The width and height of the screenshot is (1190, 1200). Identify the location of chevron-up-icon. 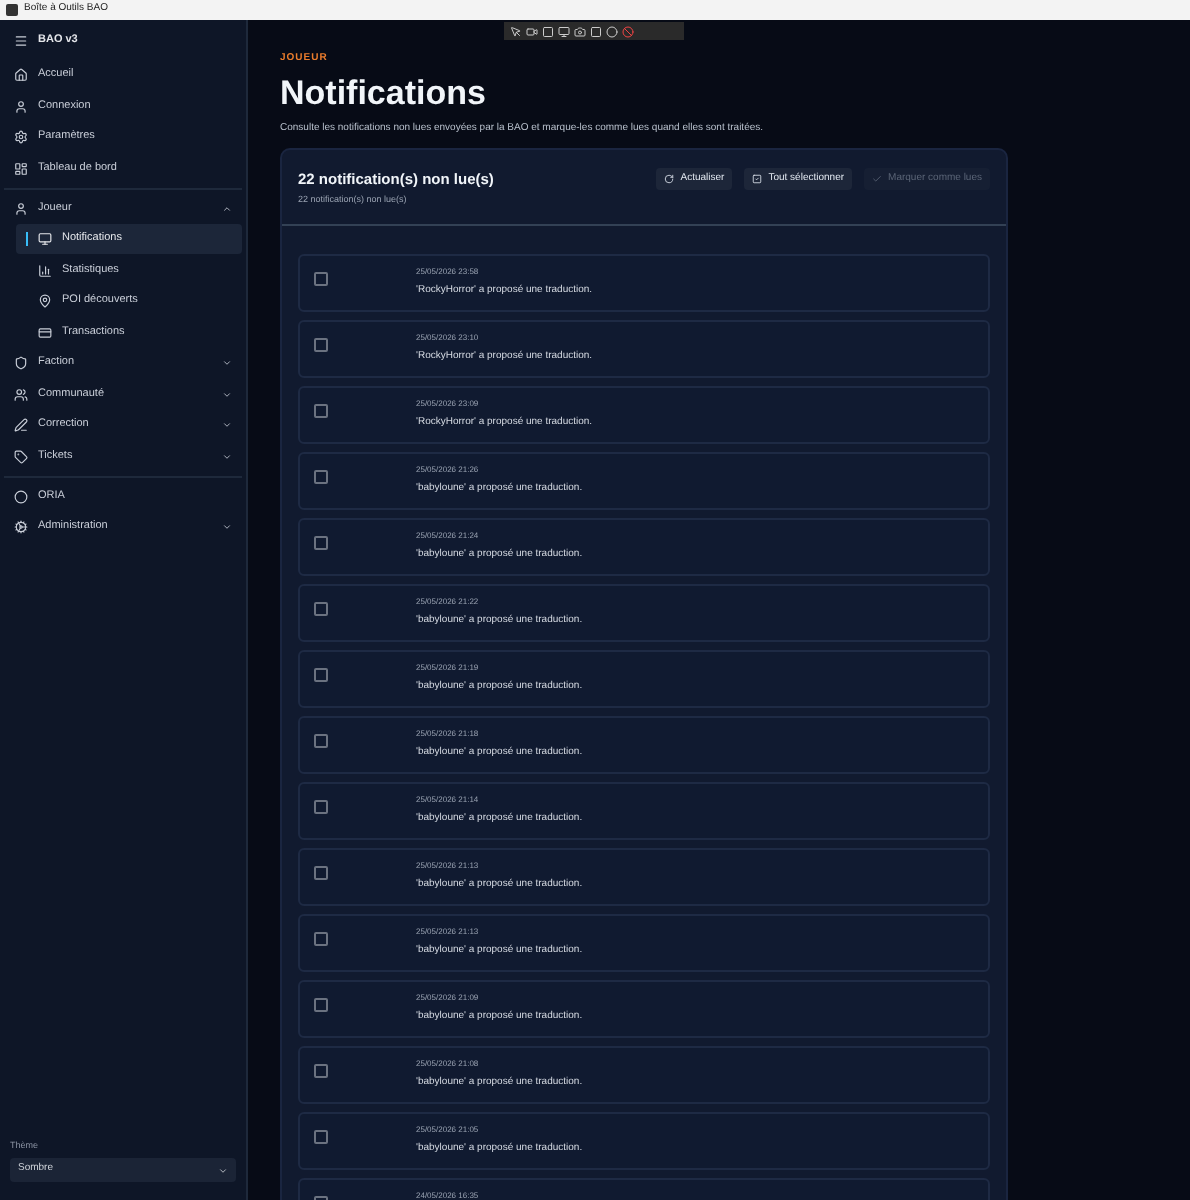
(227, 208).